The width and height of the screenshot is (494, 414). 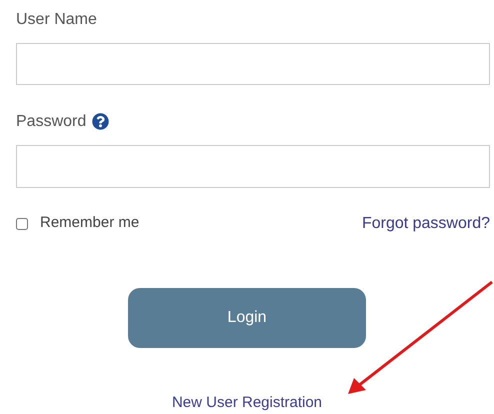 What do you see at coordinates (247, 318) in the screenshot?
I see `login-button: Login` at bounding box center [247, 318].